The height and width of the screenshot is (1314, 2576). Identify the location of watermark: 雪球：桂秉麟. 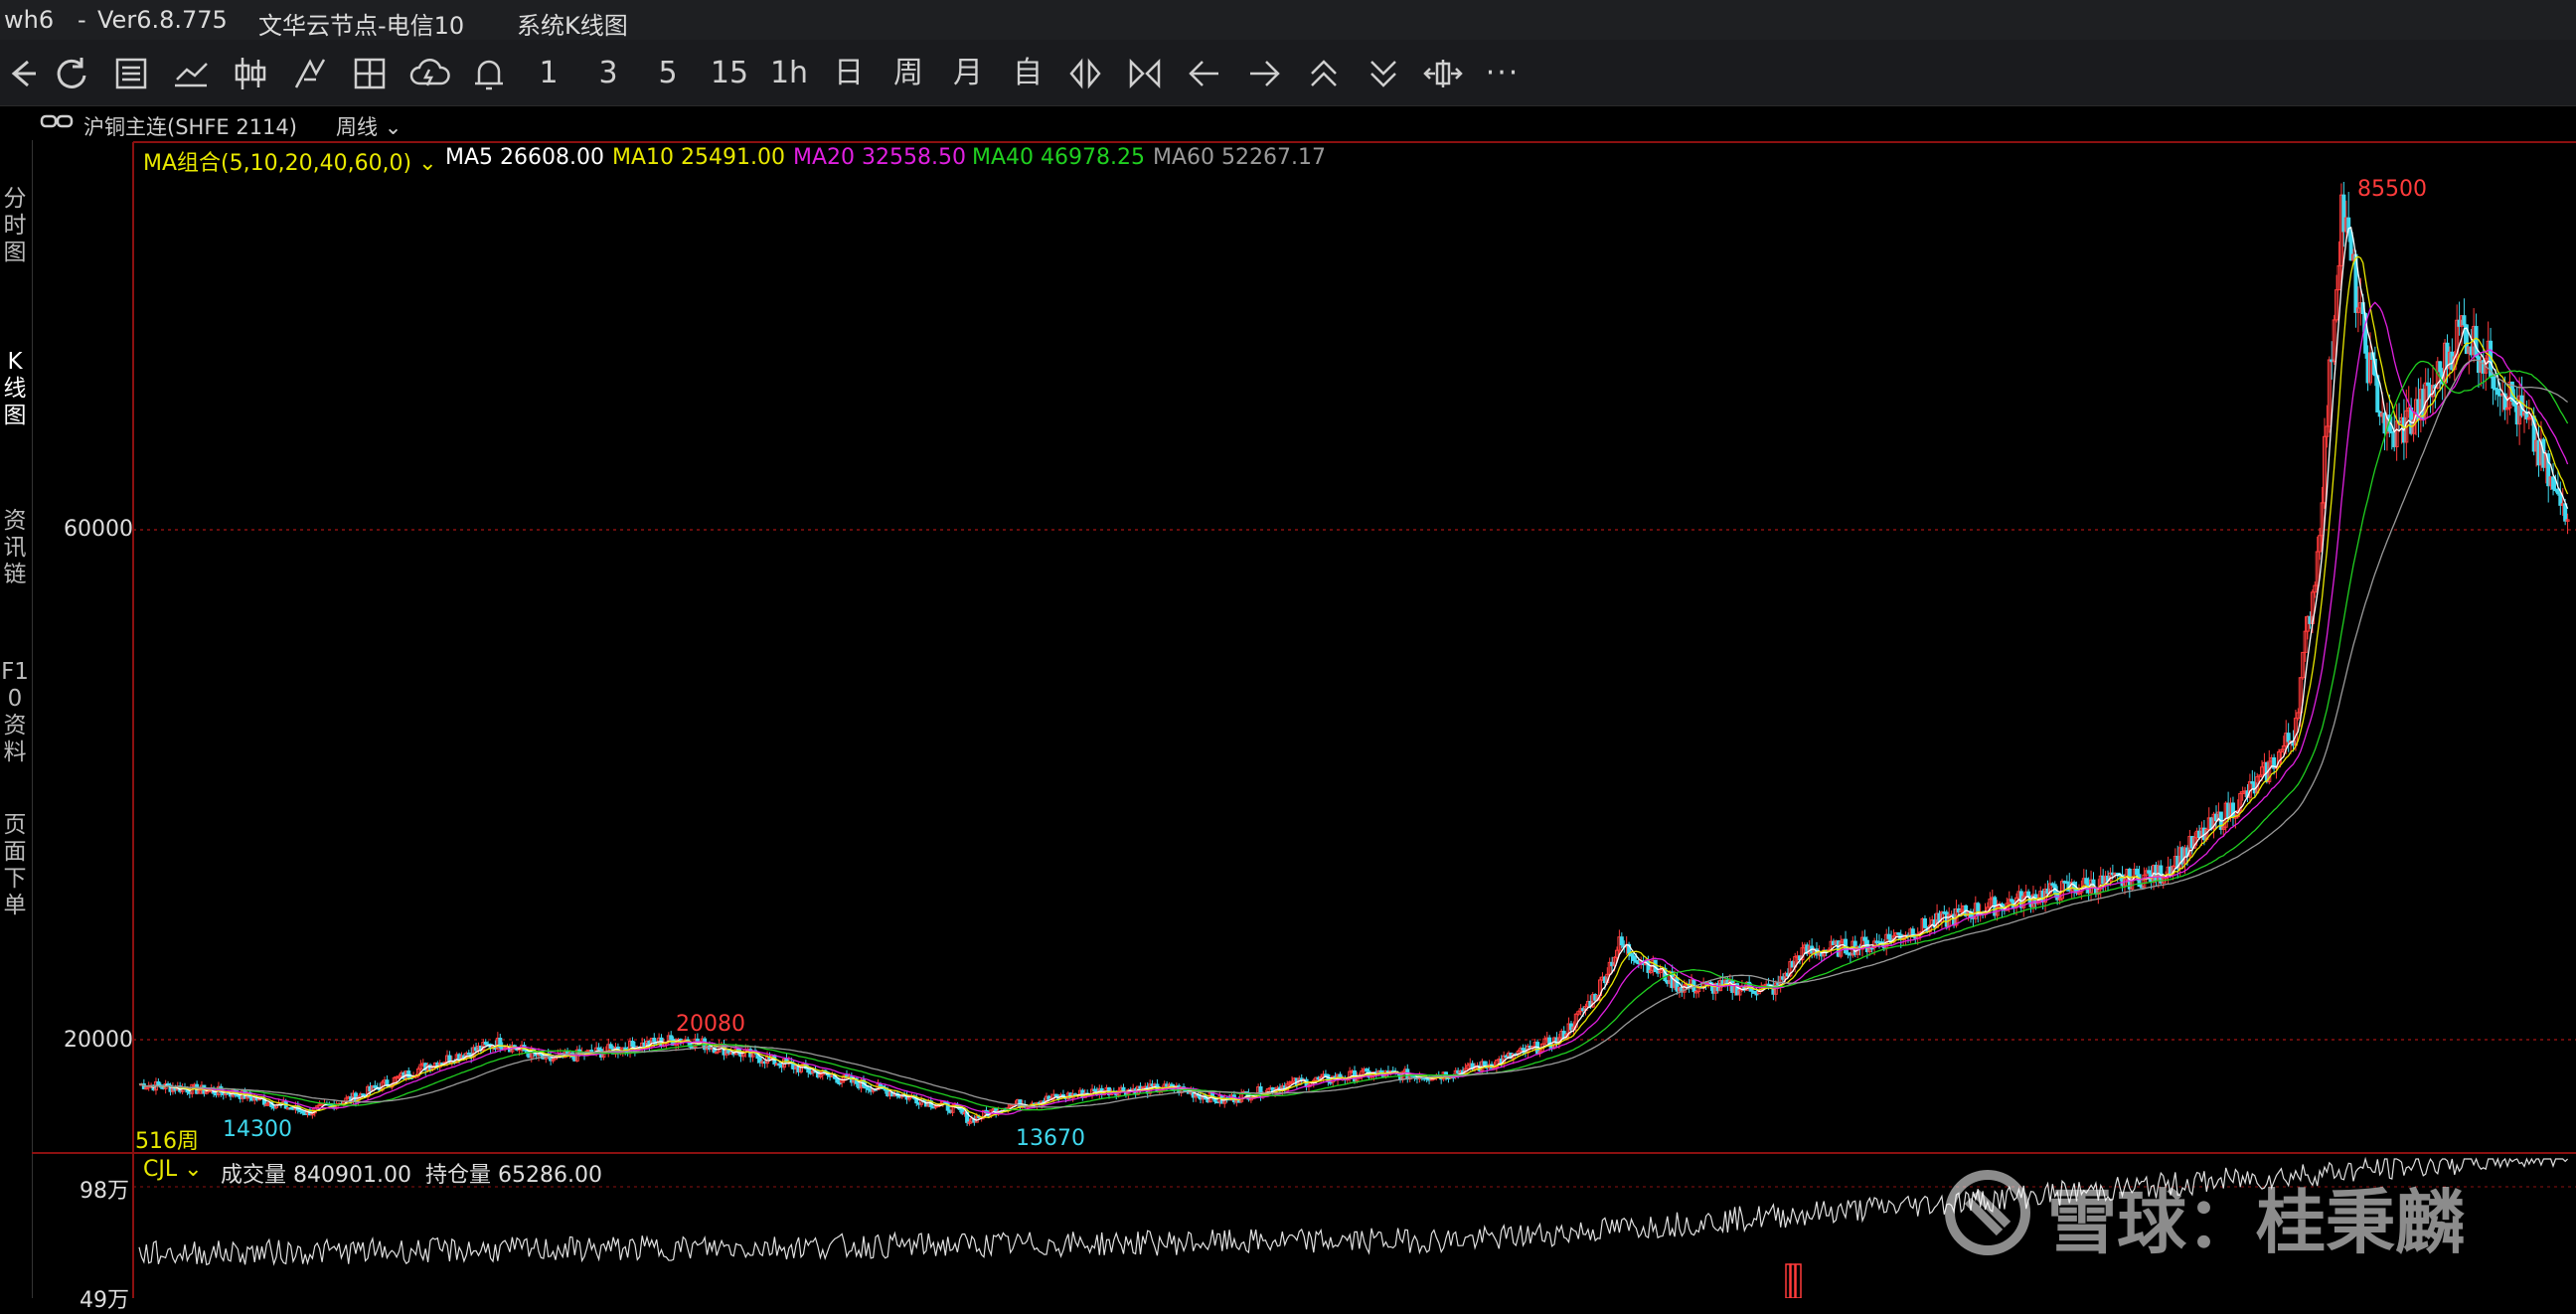
(2216, 1213).